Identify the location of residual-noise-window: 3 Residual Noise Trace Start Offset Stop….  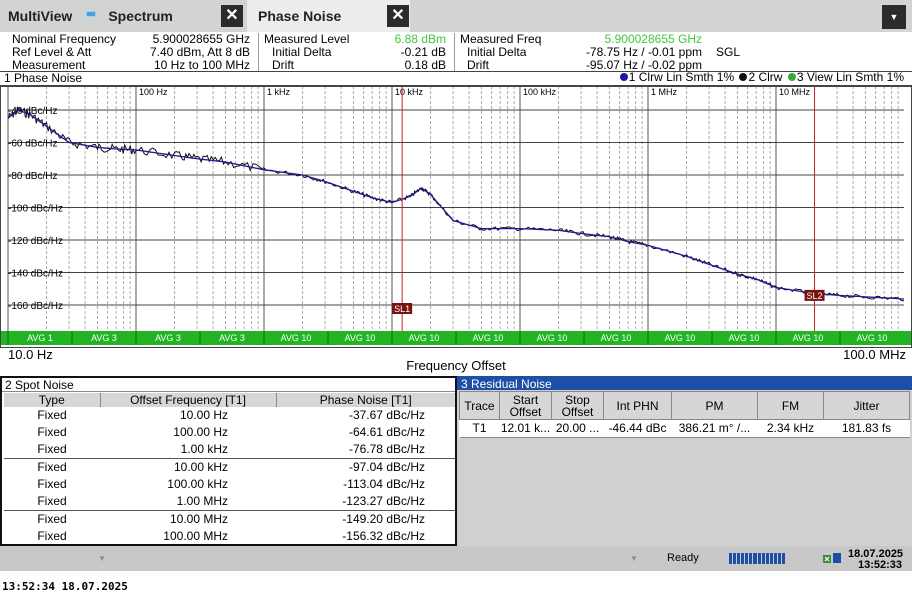
(684, 461).